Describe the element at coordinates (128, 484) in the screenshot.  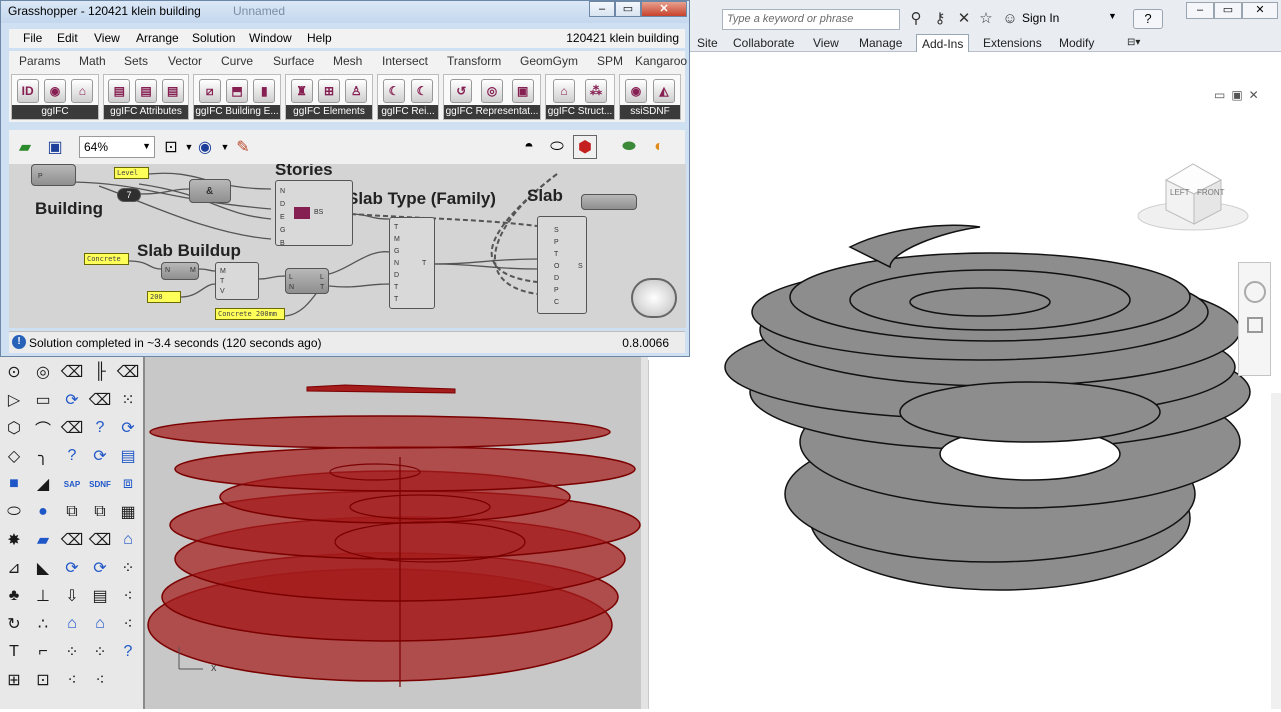
I see `box-tool-icon-2: ⧈` at that location.